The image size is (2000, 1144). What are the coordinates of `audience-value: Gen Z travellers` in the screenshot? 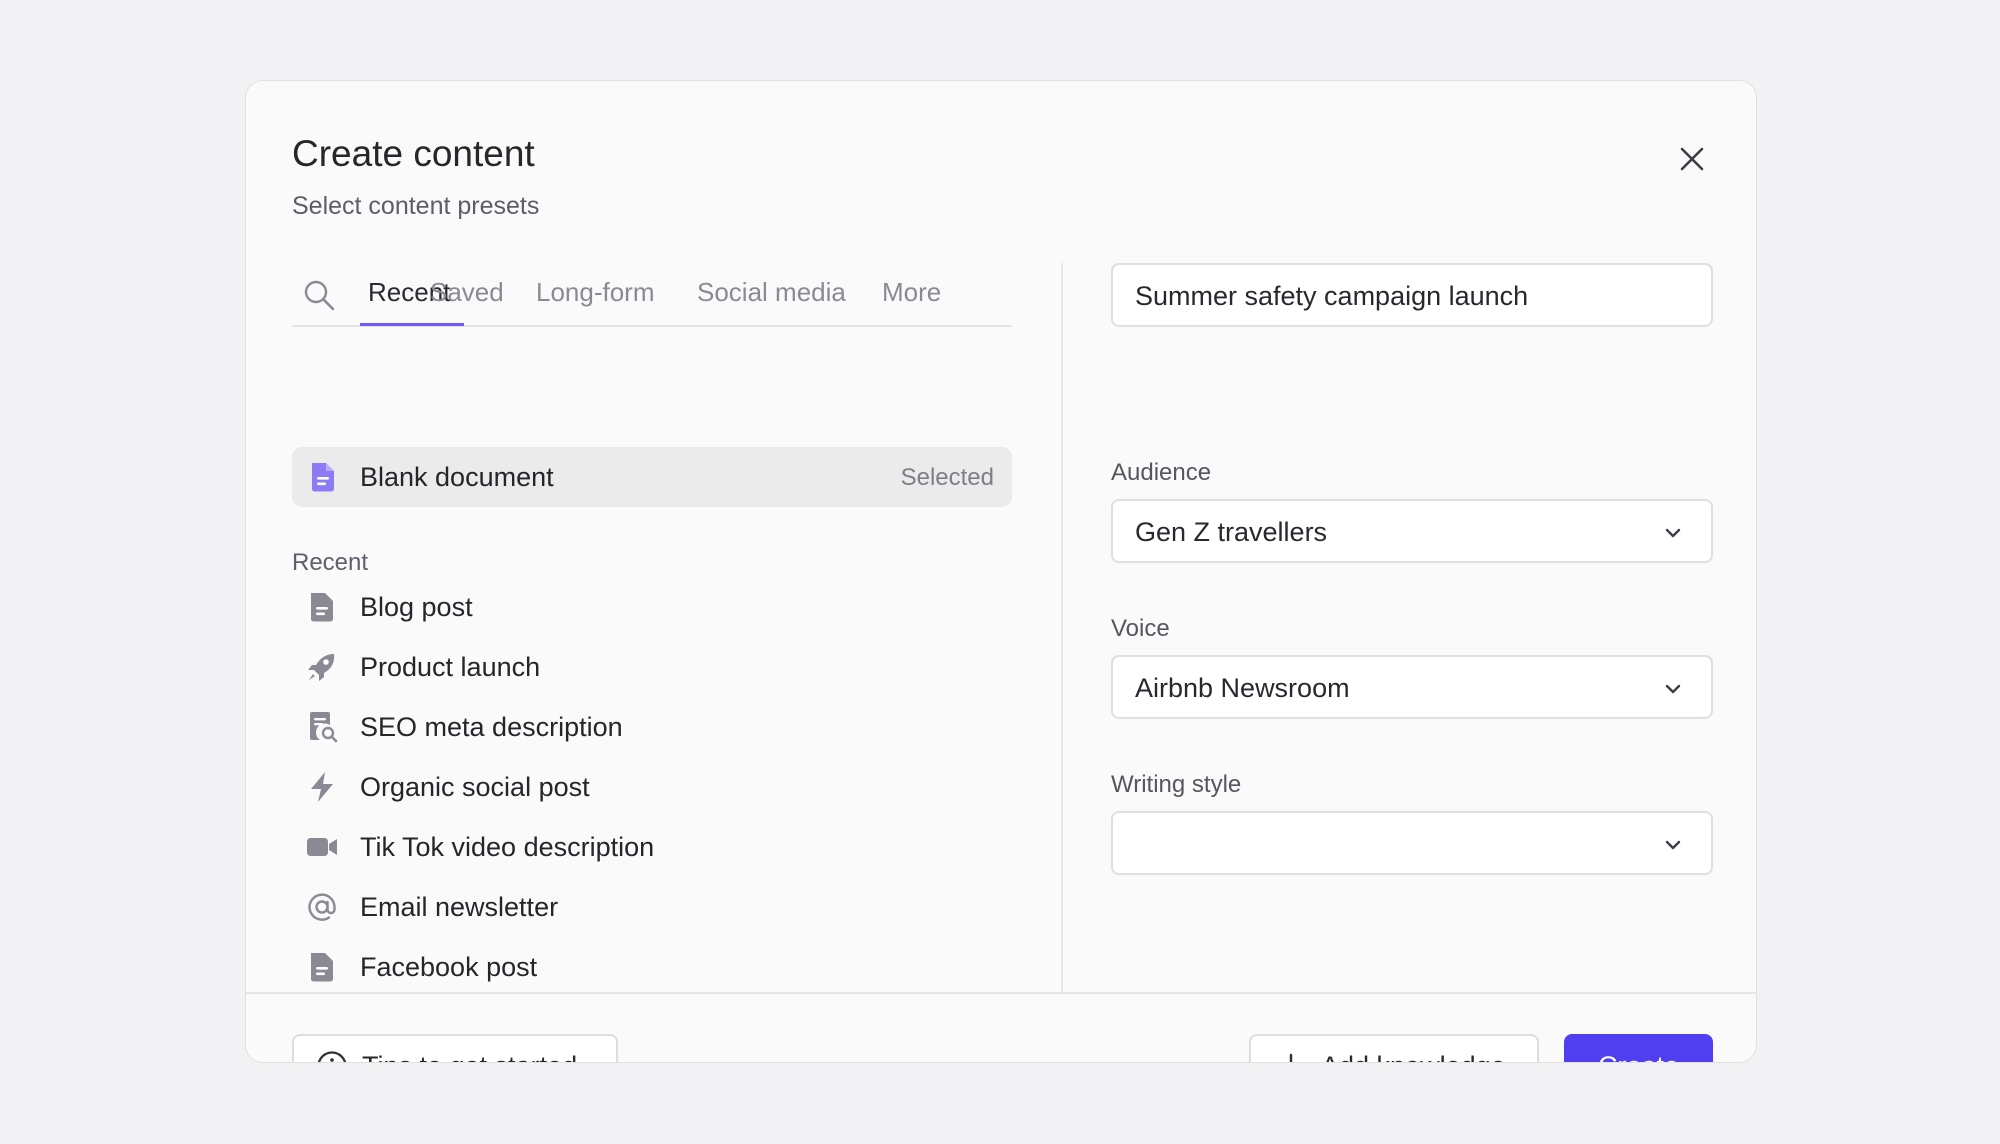 It's located at (1231, 532).